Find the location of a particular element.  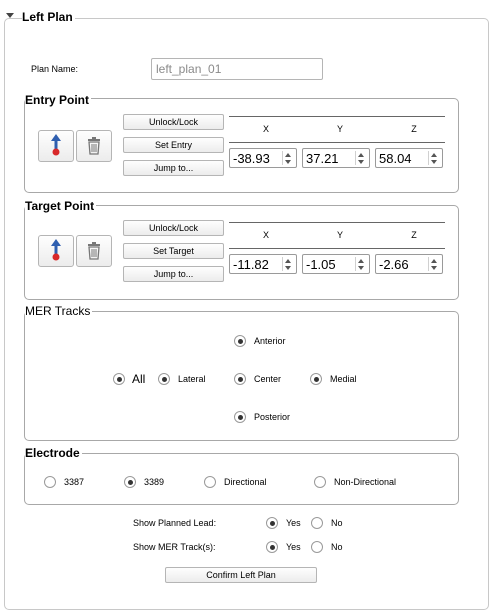

entry-delete-button is located at coordinates (94, 146).